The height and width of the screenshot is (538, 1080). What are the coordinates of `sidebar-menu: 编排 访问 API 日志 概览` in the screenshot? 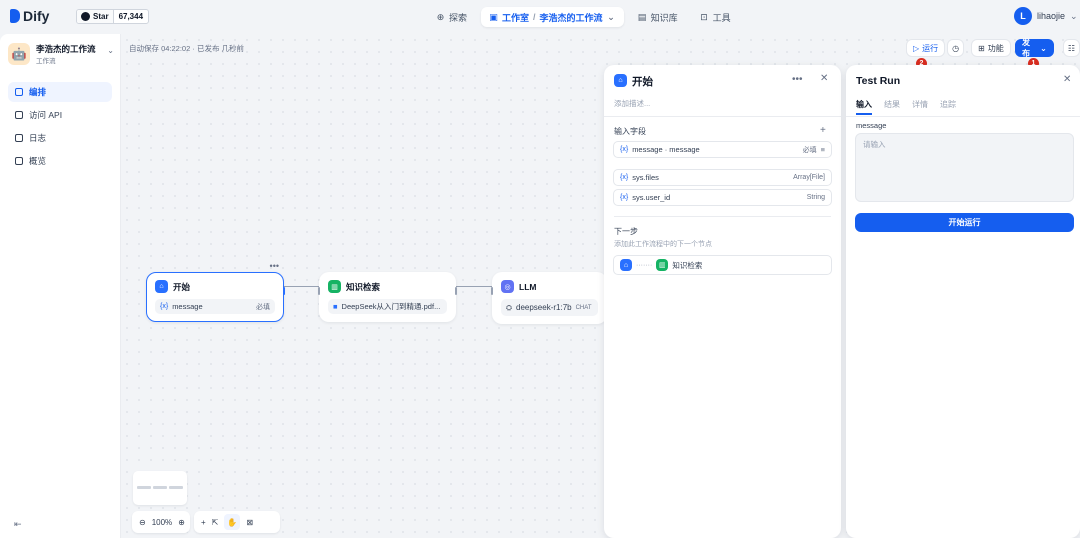 It's located at (60, 128).